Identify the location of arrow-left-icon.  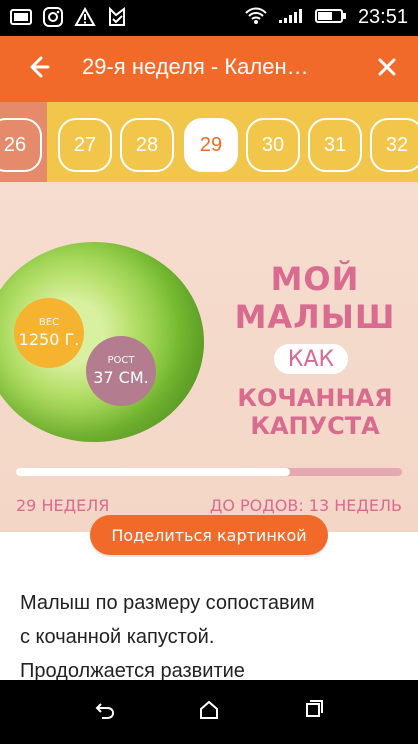
(37, 69).